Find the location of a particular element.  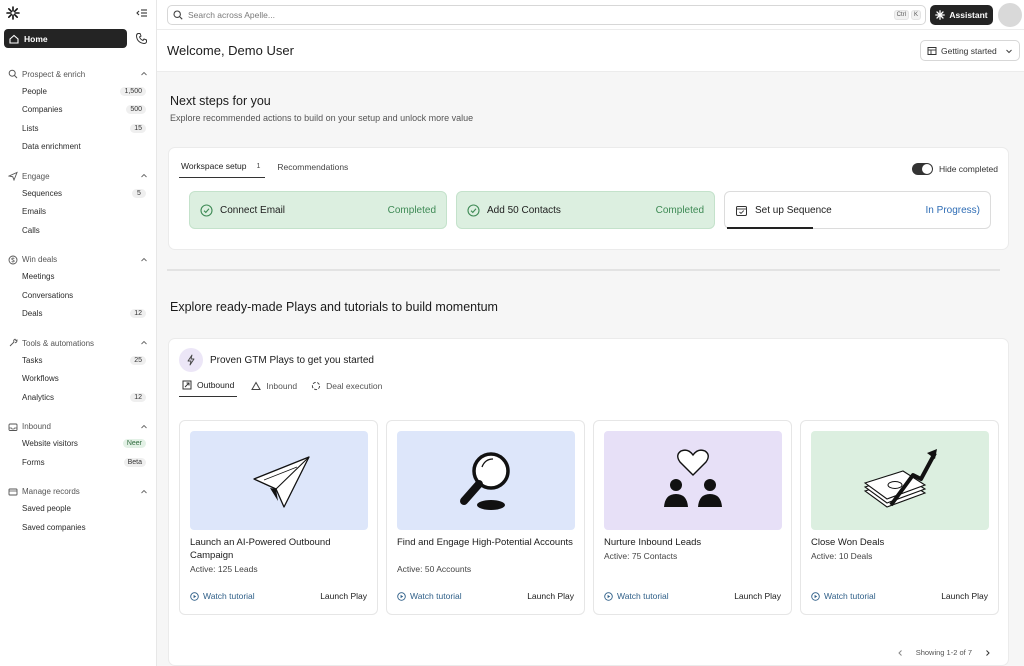

step-setup-sequence: Set up Sequence In Progress) is located at coordinates (857, 210).